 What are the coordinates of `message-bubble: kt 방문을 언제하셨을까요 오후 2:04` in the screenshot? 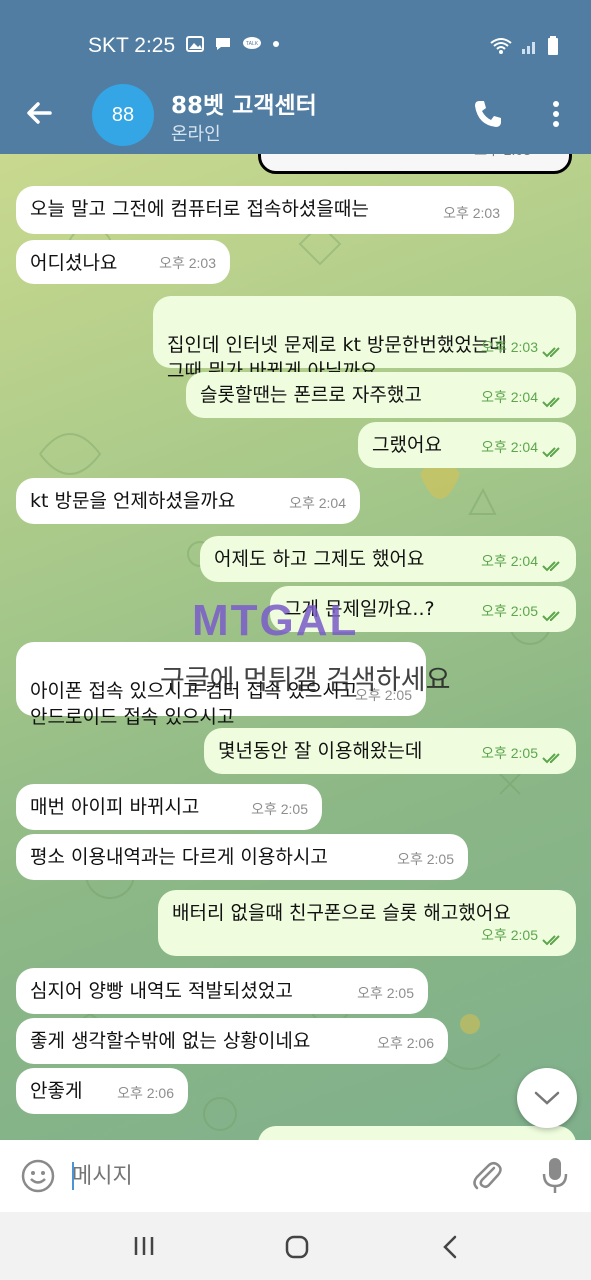 It's located at (188, 501).